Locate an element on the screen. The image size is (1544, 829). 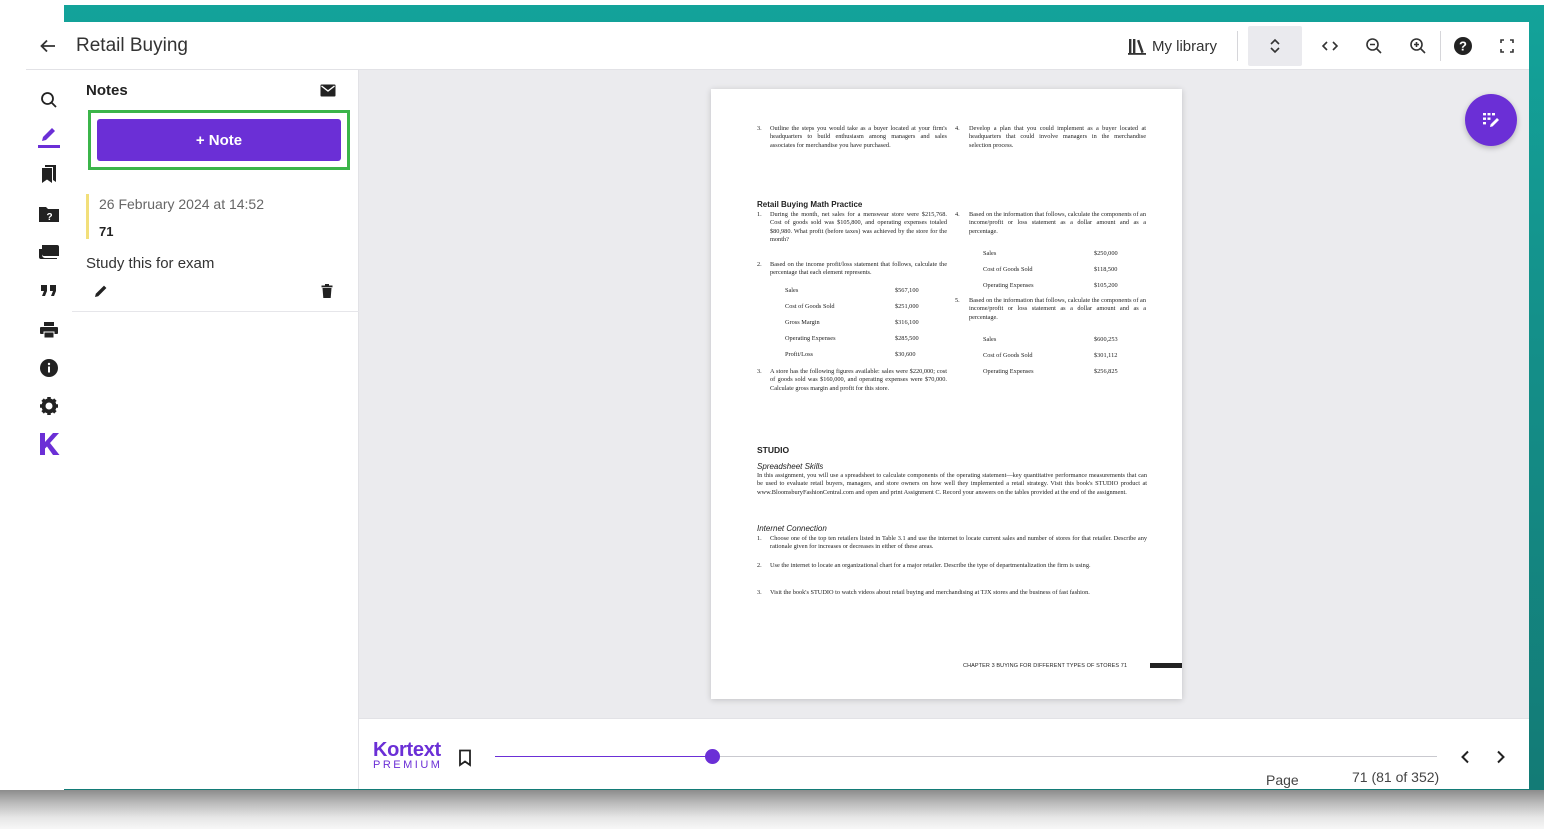
internet-heading: Internet Connection is located at coordinates (792, 528).